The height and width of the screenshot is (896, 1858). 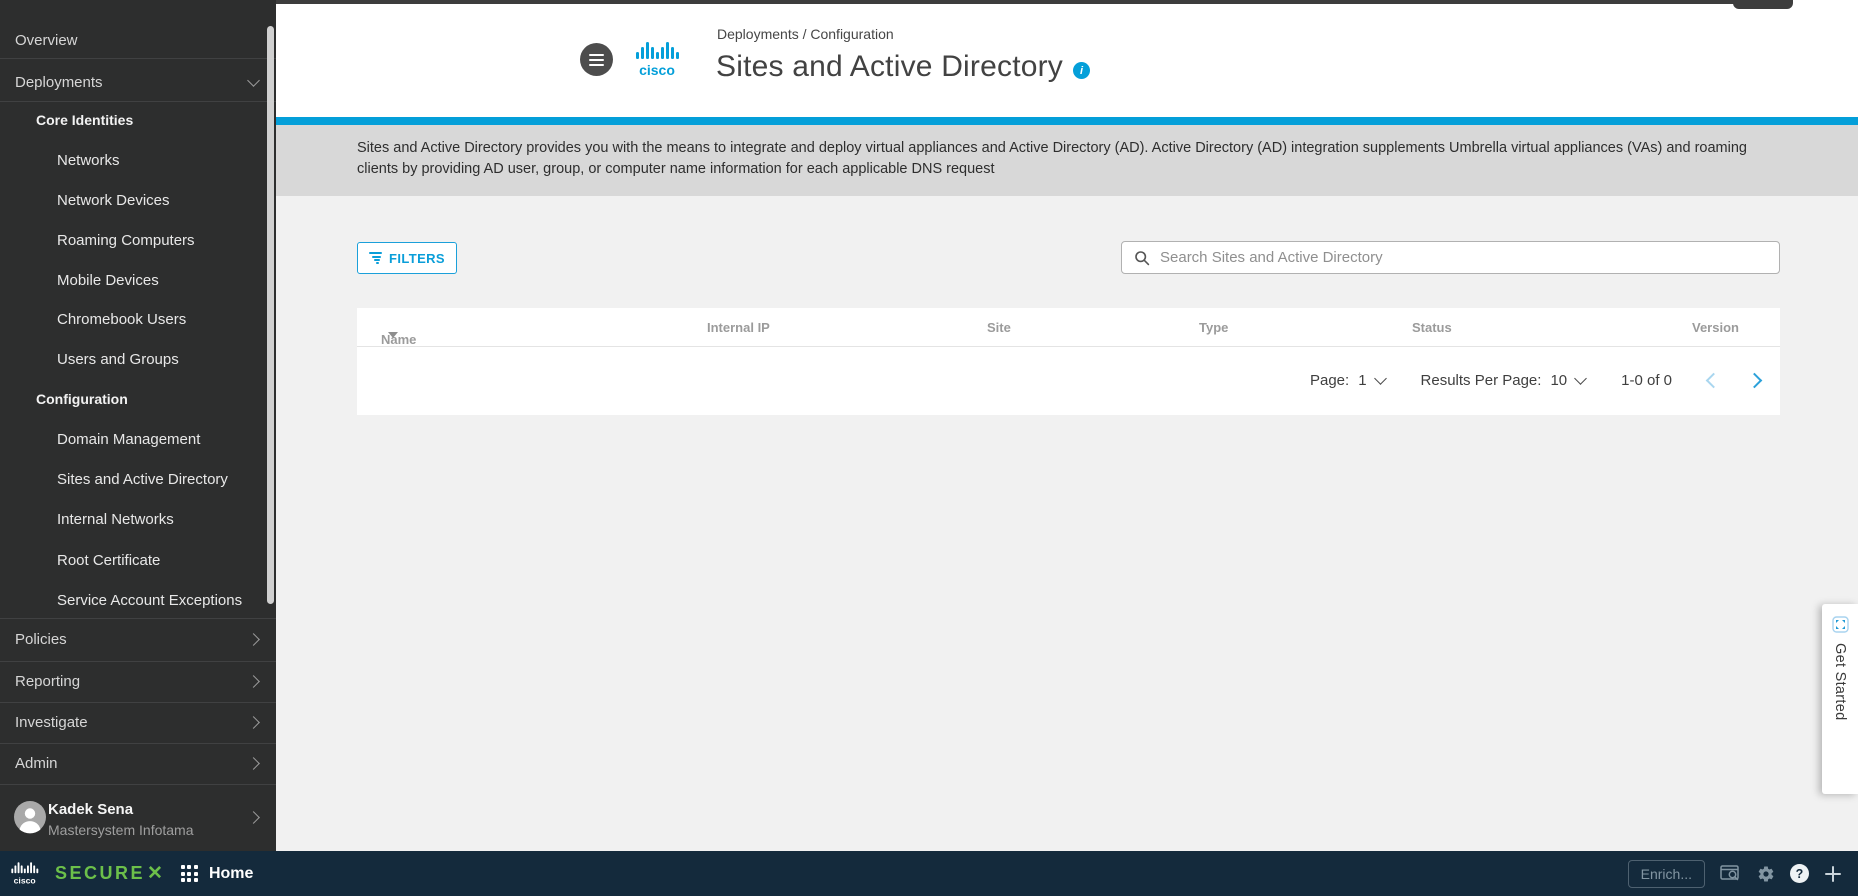 I want to click on help-icon: ?, so click(x=1799, y=873).